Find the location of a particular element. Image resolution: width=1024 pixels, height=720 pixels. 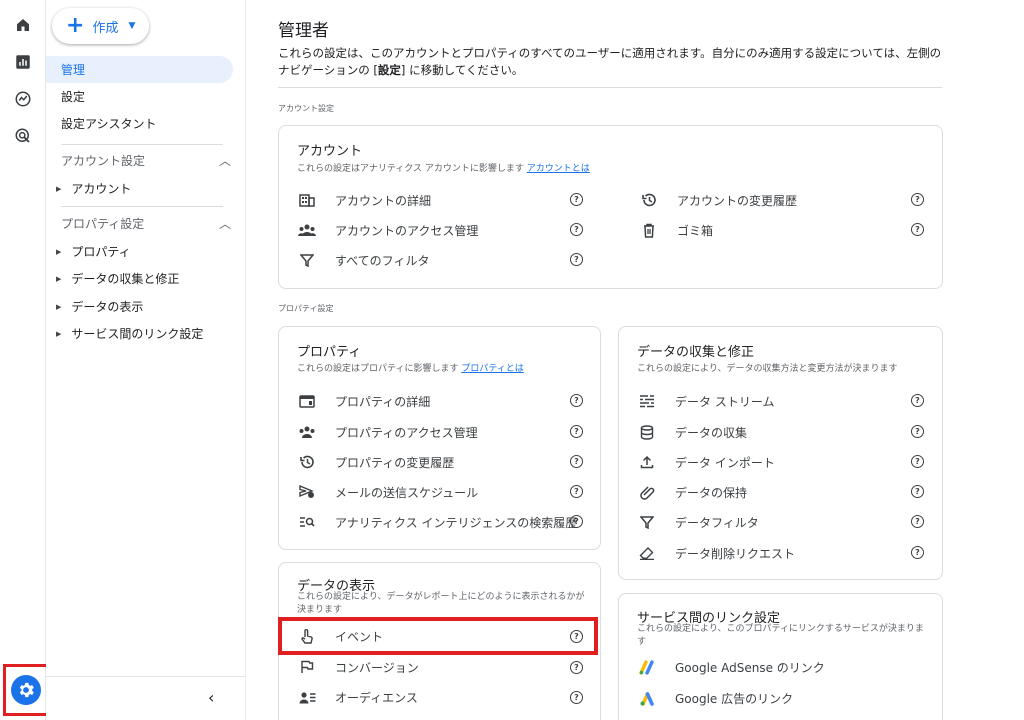

row-data-filters: データフィルタ is located at coordinates (698, 522).